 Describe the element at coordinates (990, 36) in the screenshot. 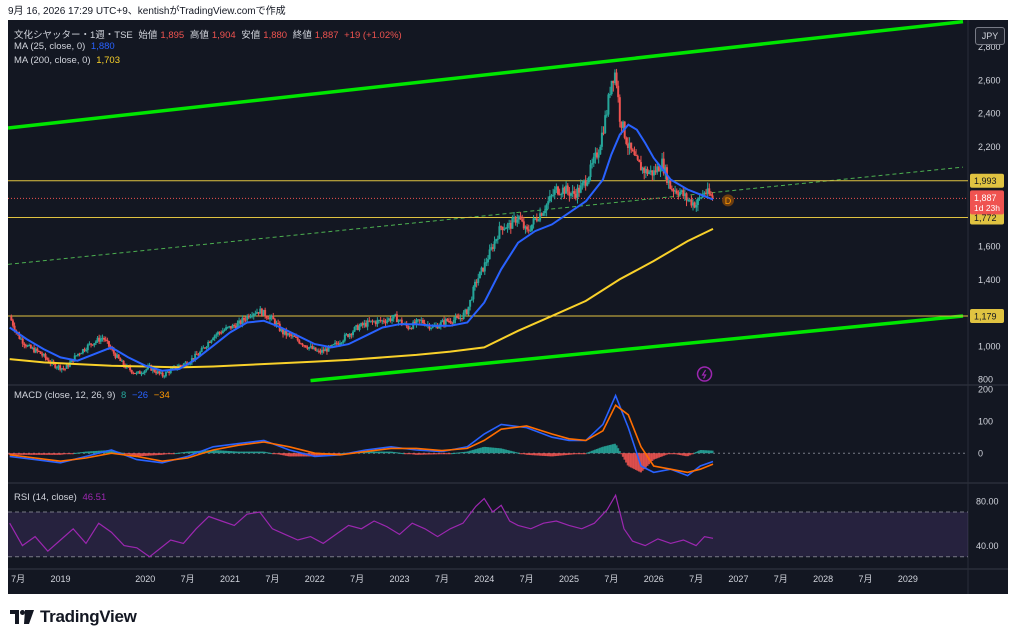

I see `currency-button: JPY` at that location.